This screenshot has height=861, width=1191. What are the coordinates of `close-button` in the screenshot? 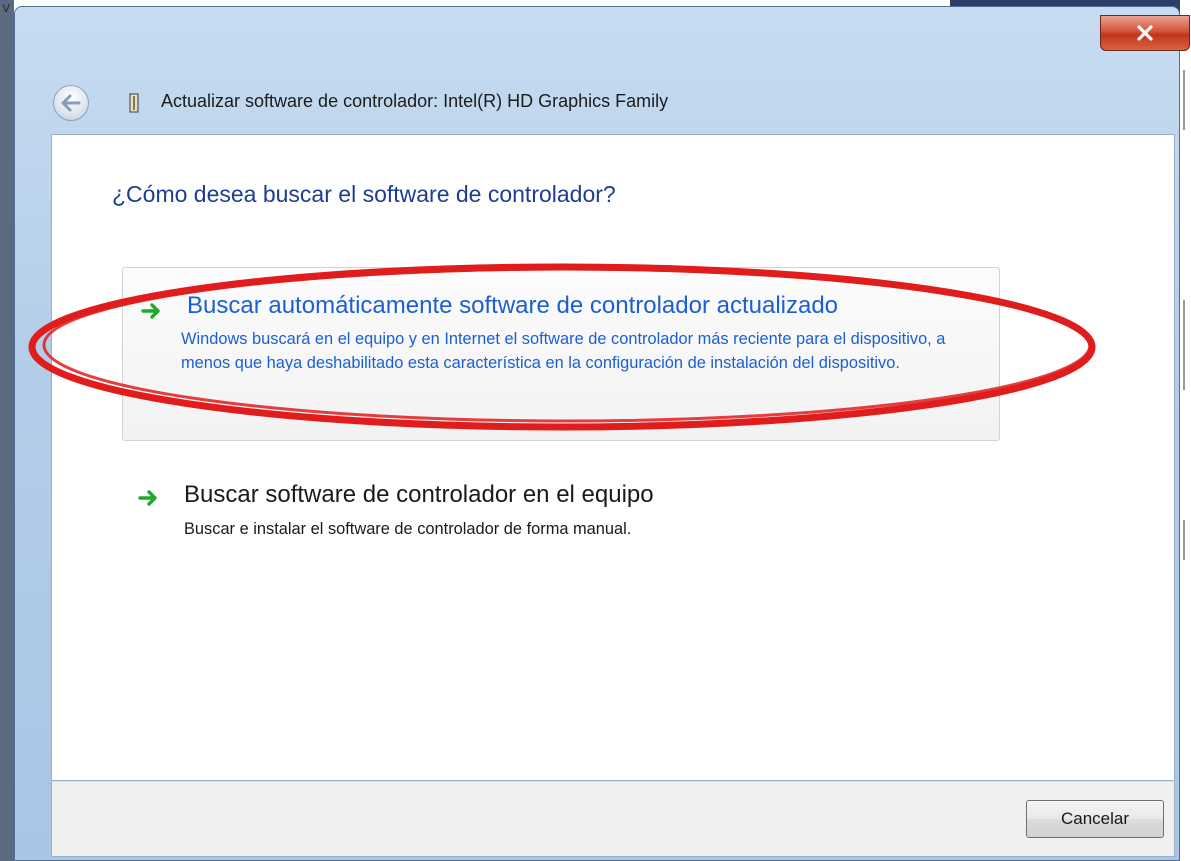 It's located at (1145, 33).